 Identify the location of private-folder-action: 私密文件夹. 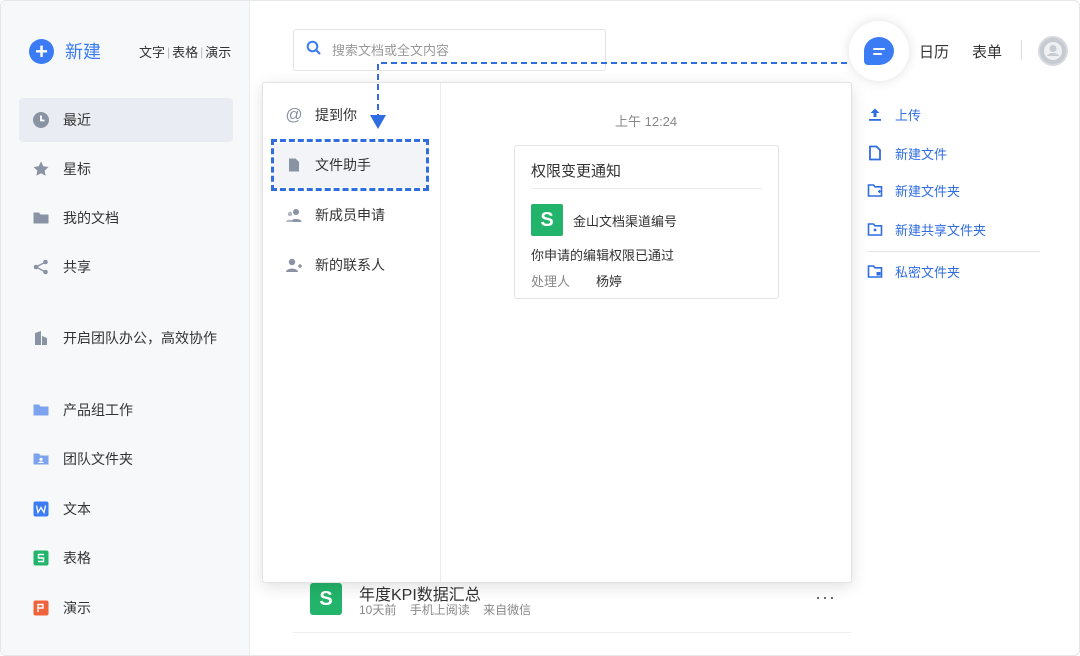
(913, 271).